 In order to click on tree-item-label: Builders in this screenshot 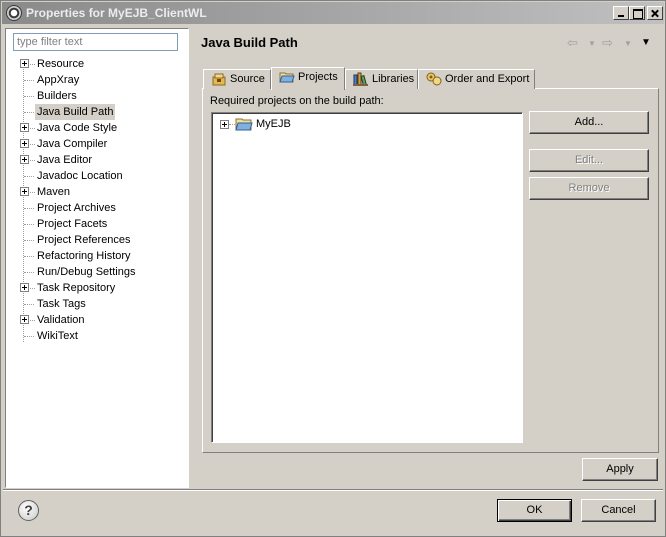, I will do `click(57, 96)`.